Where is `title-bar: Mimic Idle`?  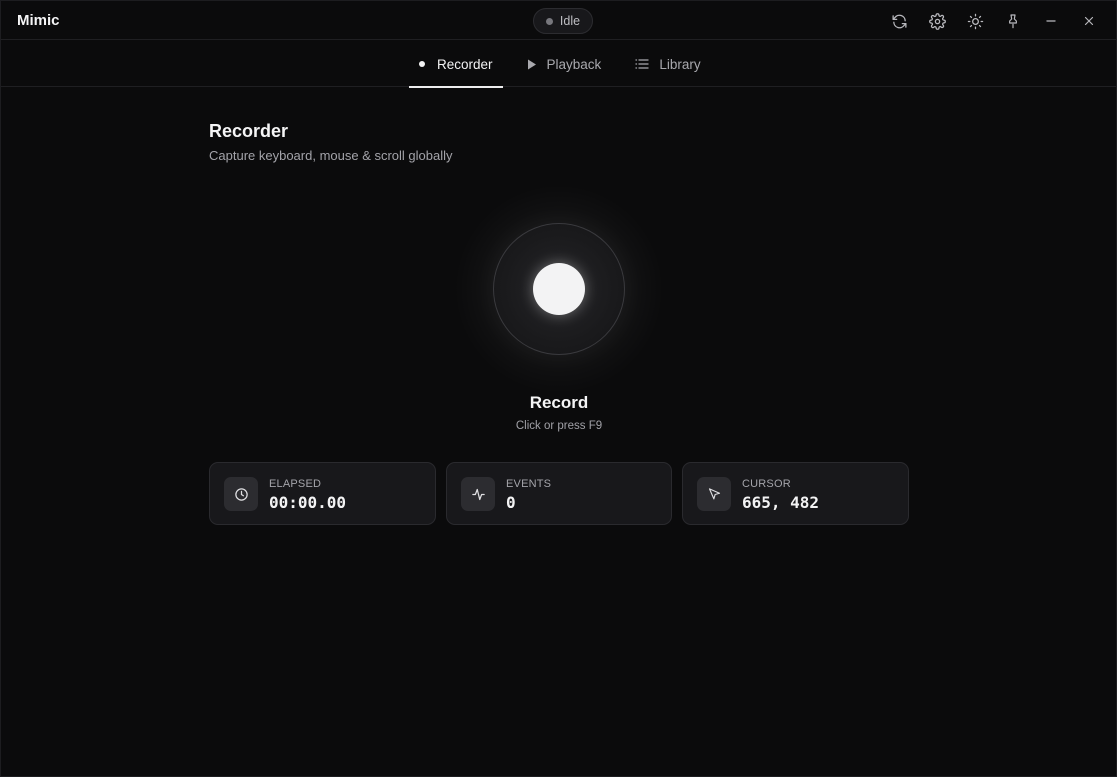
title-bar: Mimic Idle is located at coordinates (558, 20).